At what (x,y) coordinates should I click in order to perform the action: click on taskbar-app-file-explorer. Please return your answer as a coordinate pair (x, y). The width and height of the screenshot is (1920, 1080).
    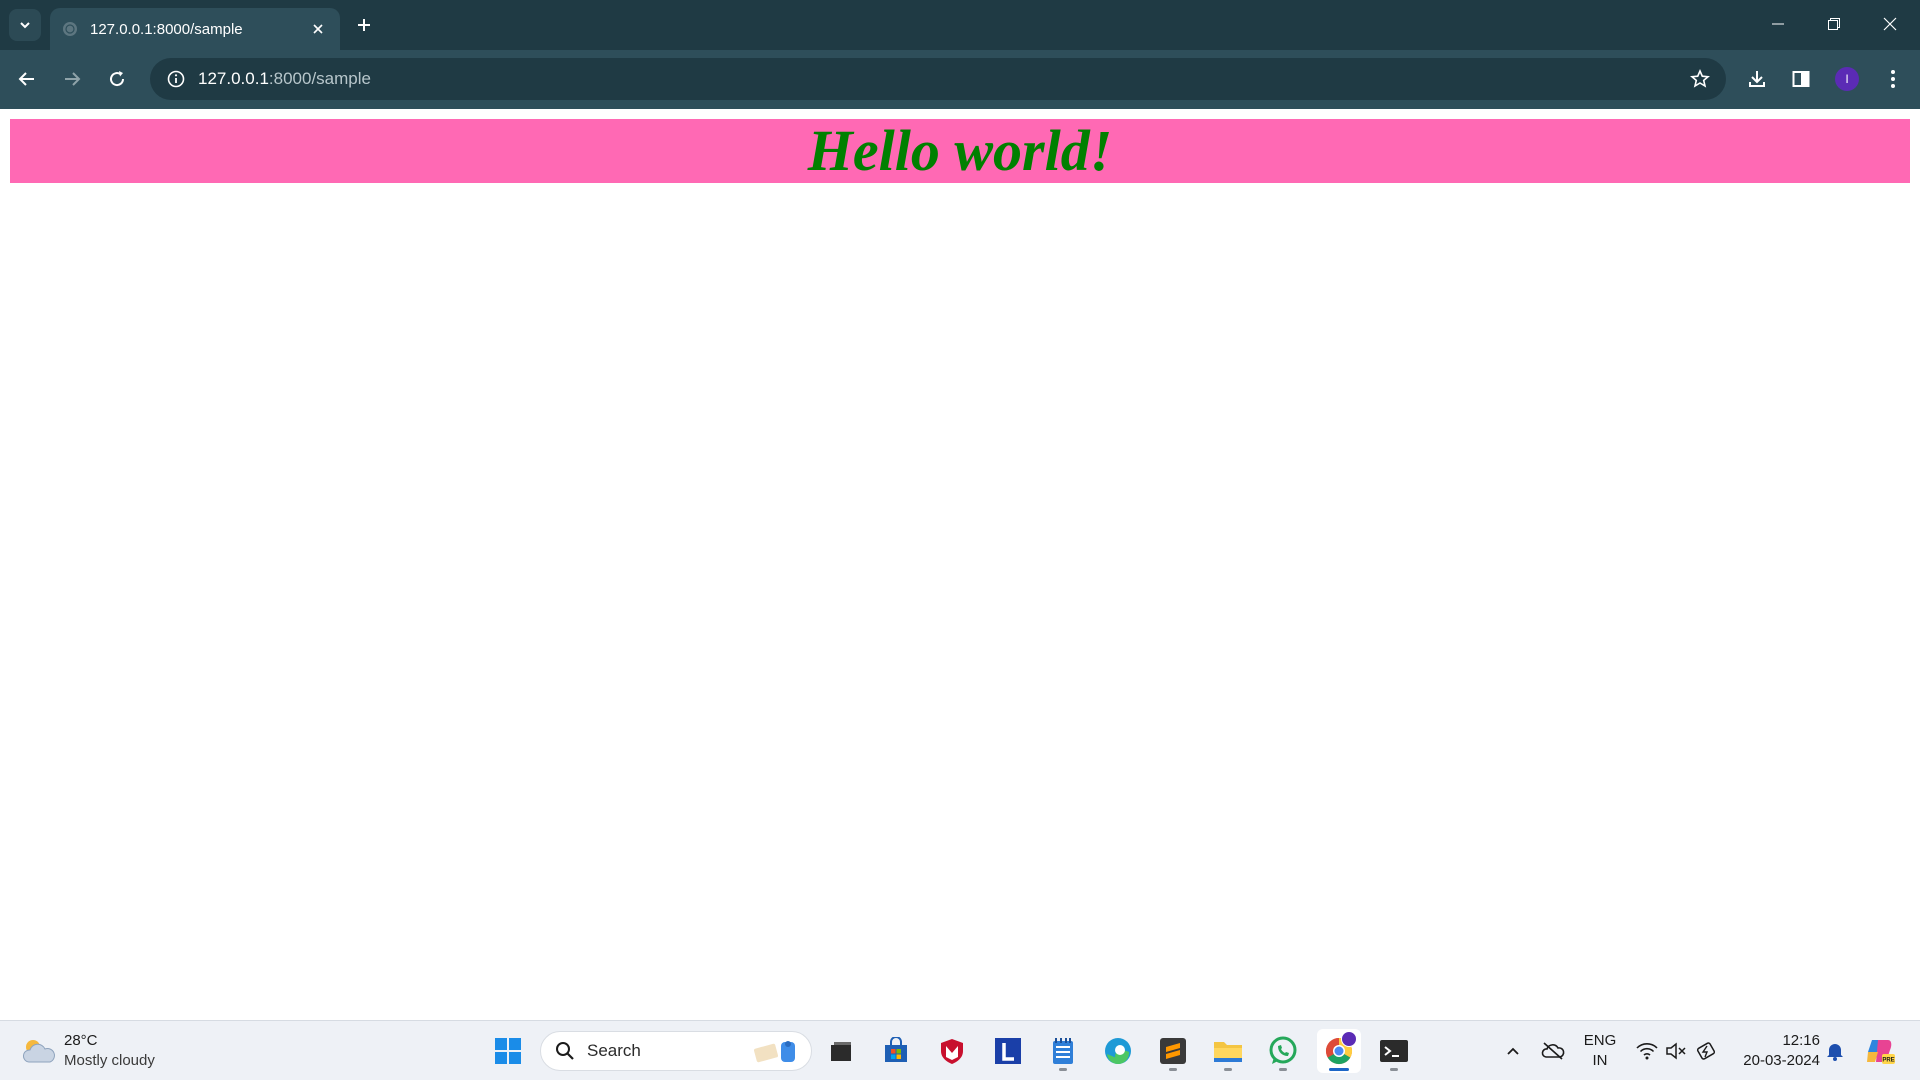
    Looking at the image, I should click on (1228, 1051).